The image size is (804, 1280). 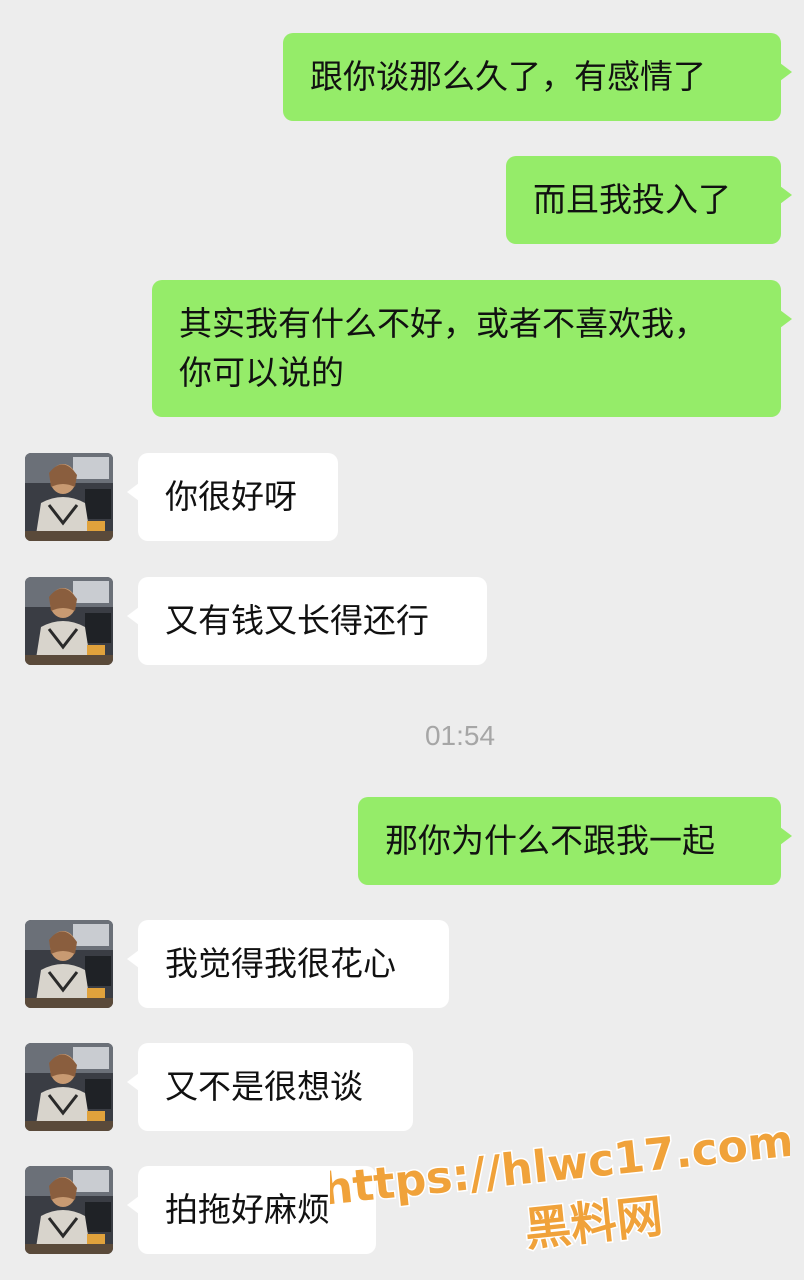 I want to click on outgoing-message-bubble: 跟你谈那么久了，有感情了, so click(x=537, y=77).